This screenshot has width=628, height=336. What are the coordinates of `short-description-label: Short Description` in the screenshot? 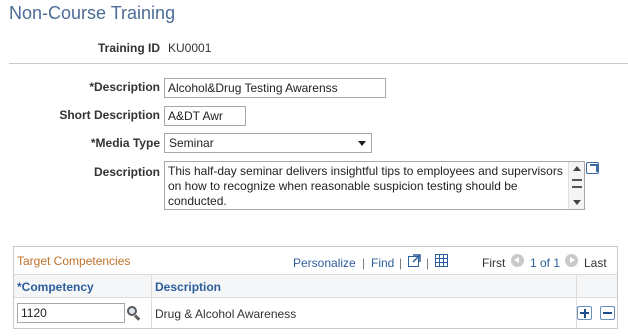 It's located at (109, 115).